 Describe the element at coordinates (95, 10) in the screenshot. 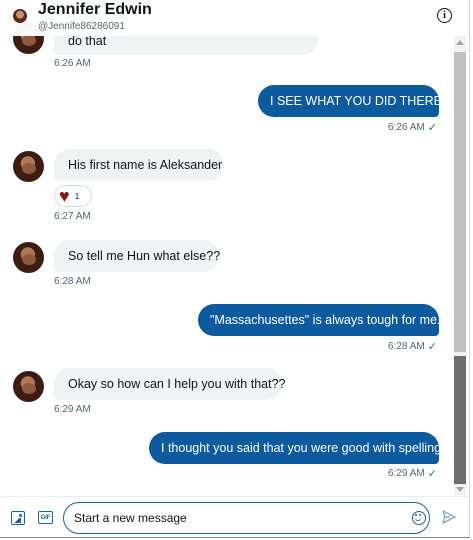

I see `contact-name: Jennifer Edwin` at that location.